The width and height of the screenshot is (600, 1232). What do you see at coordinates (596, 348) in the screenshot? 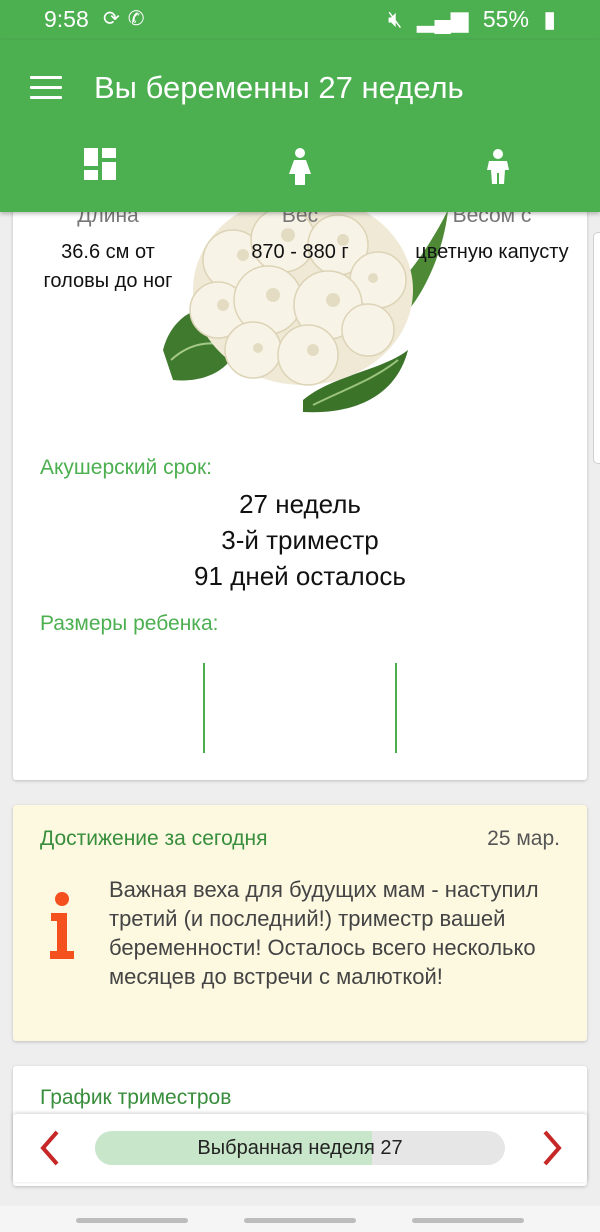
I see `scrollbar-thumb` at bounding box center [596, 348].